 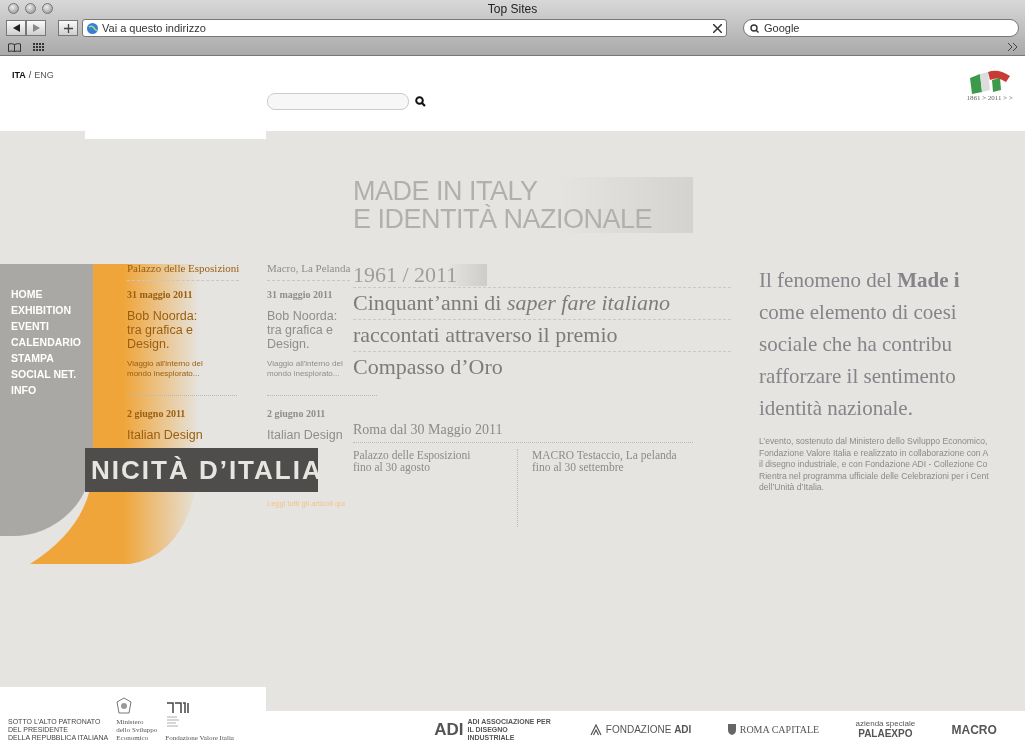 I want to click on left-triangle-icon, so click(x=16, y=28).